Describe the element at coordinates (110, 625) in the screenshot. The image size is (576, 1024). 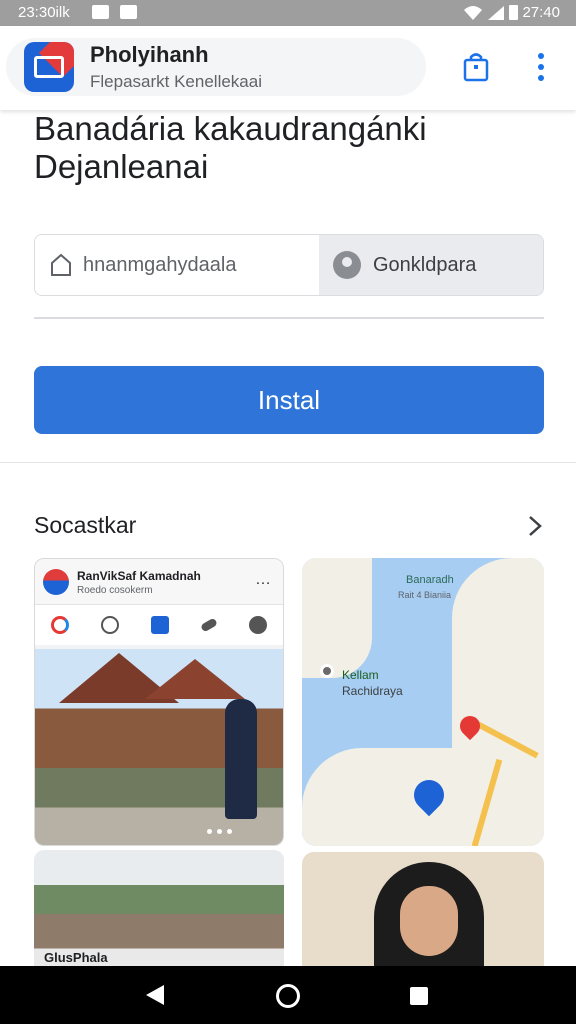
I see `mini-tab-search-icon` at that location.